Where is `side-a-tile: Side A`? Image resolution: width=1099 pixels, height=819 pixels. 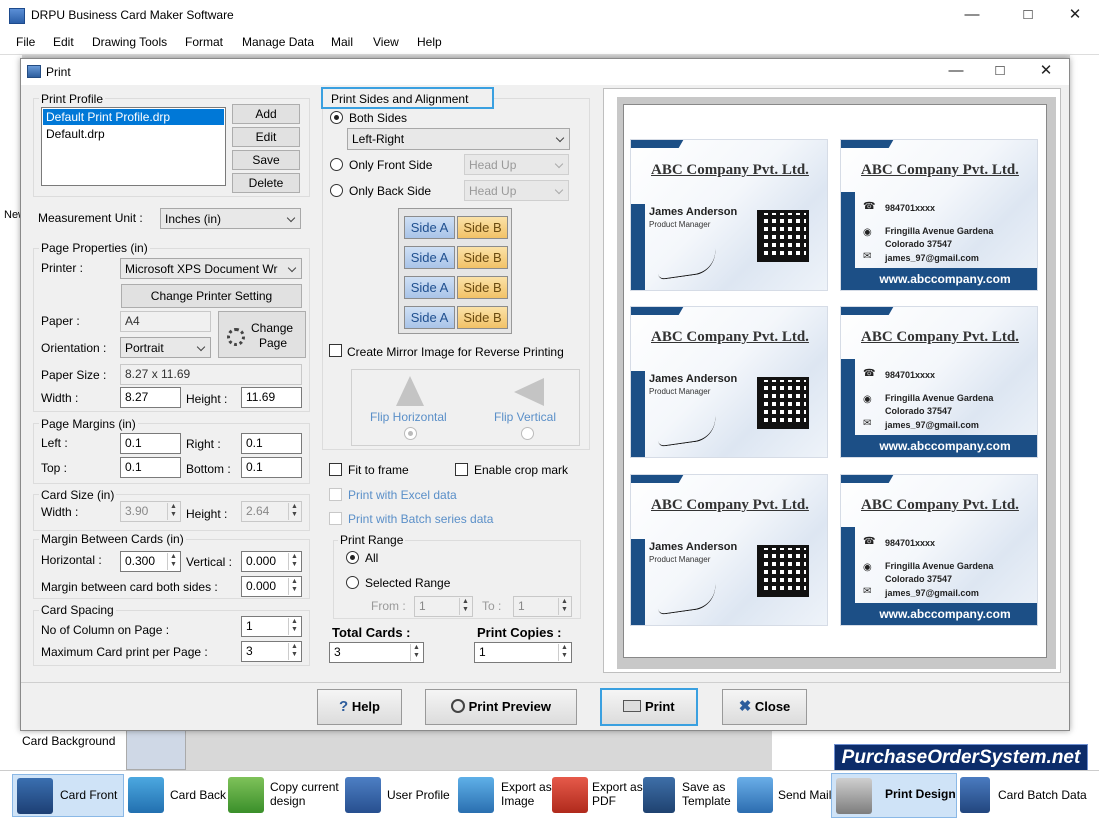 side-a-tile: Side A is located at coordinates (429, 317).